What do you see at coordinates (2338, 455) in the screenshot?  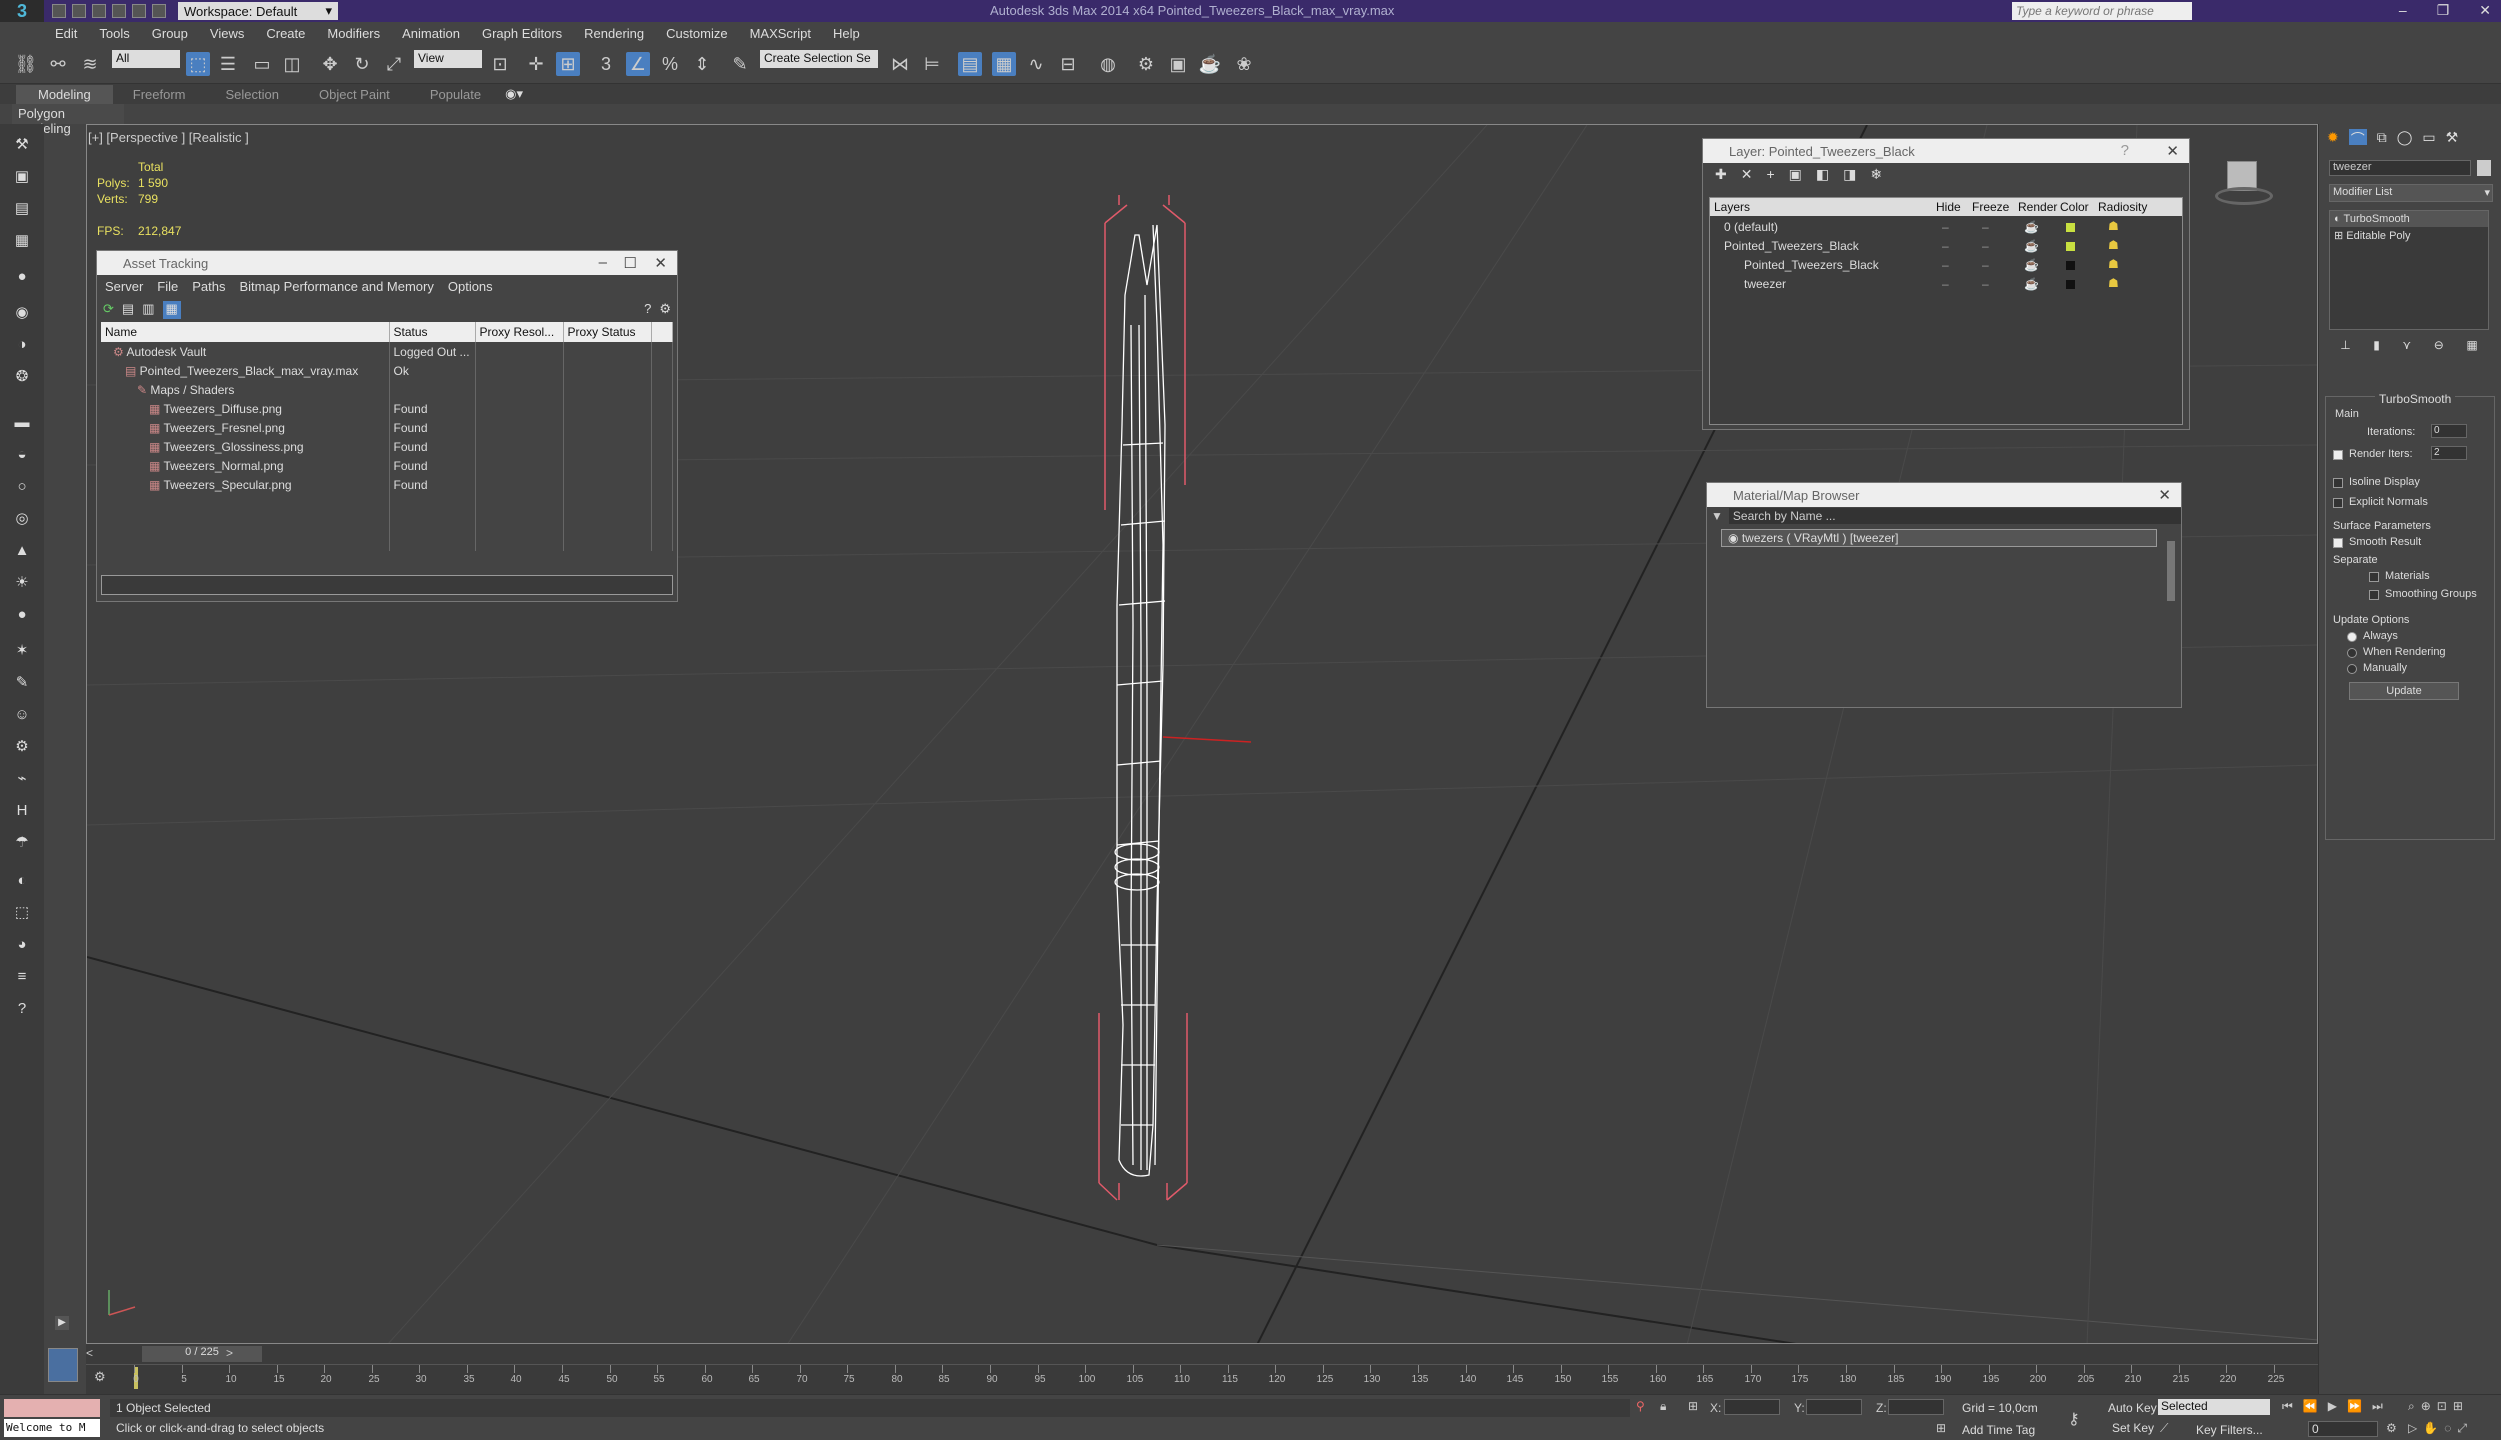 I see `render-iters-checkbox` at bounding box center [2338, 455].